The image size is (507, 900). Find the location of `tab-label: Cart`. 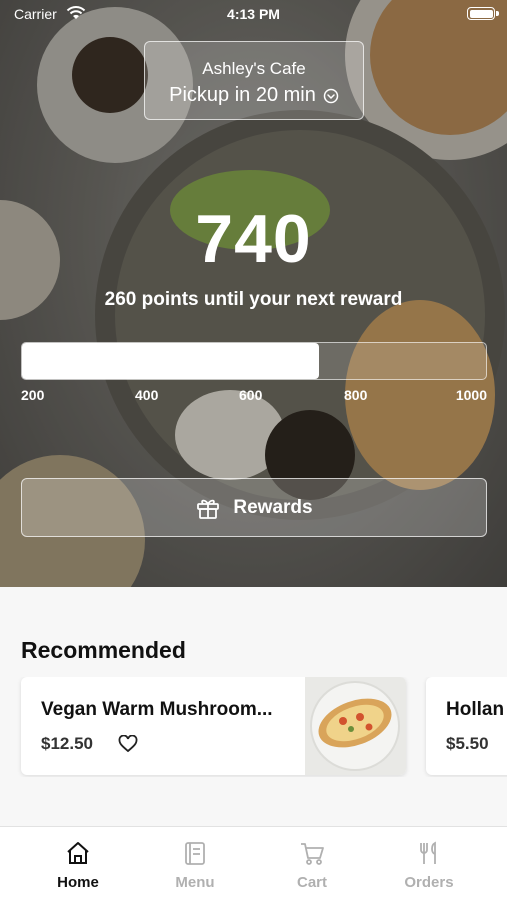

tab-label: Cart is located at coordinates (311, 882).